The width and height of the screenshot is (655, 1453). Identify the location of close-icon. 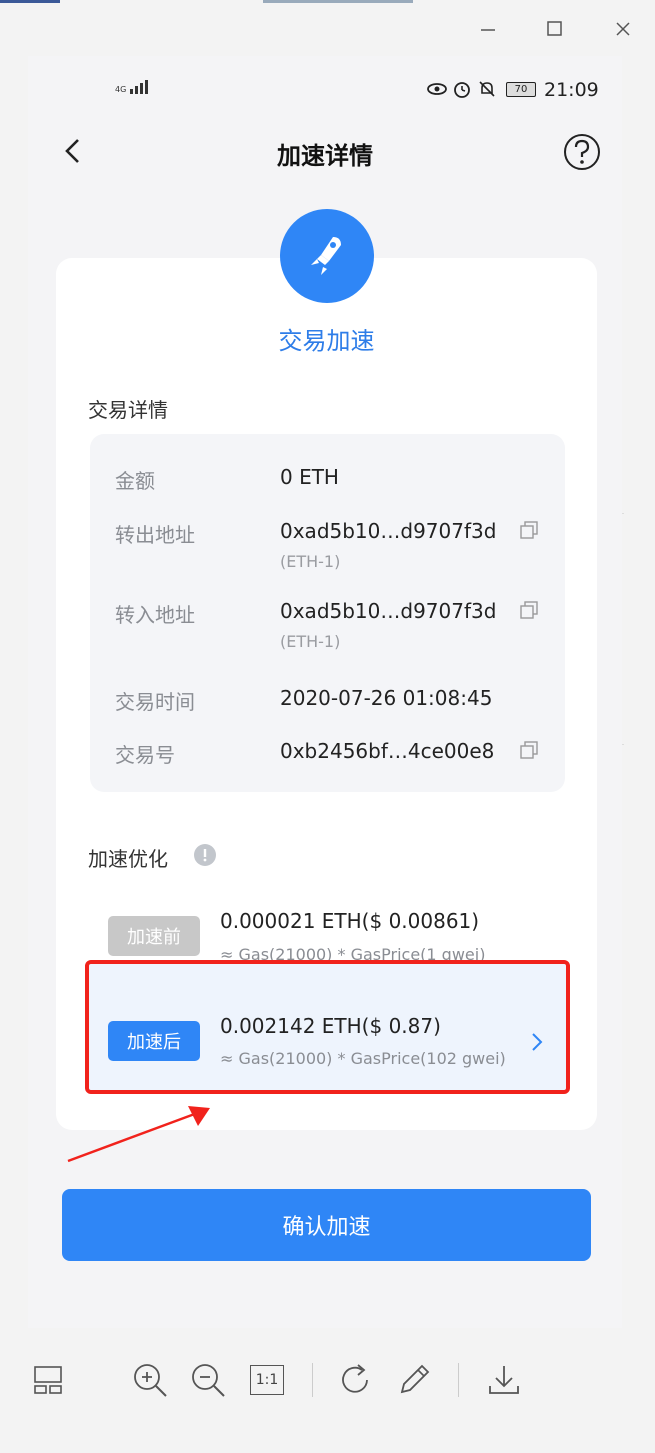
(623, 29).